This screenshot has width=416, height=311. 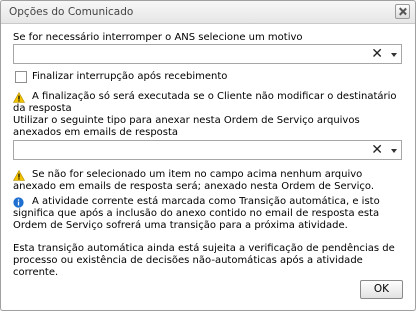 I want to click on ok-button: OK, so click(x=381, y=289).